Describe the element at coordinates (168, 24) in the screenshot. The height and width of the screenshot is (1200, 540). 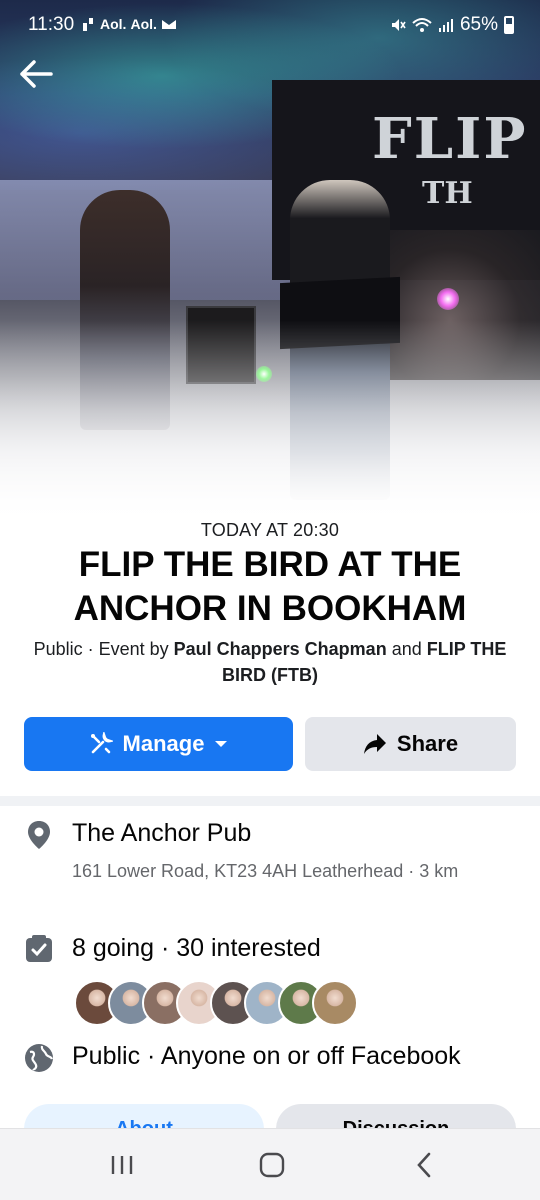
I see `mail-icon` at that location.